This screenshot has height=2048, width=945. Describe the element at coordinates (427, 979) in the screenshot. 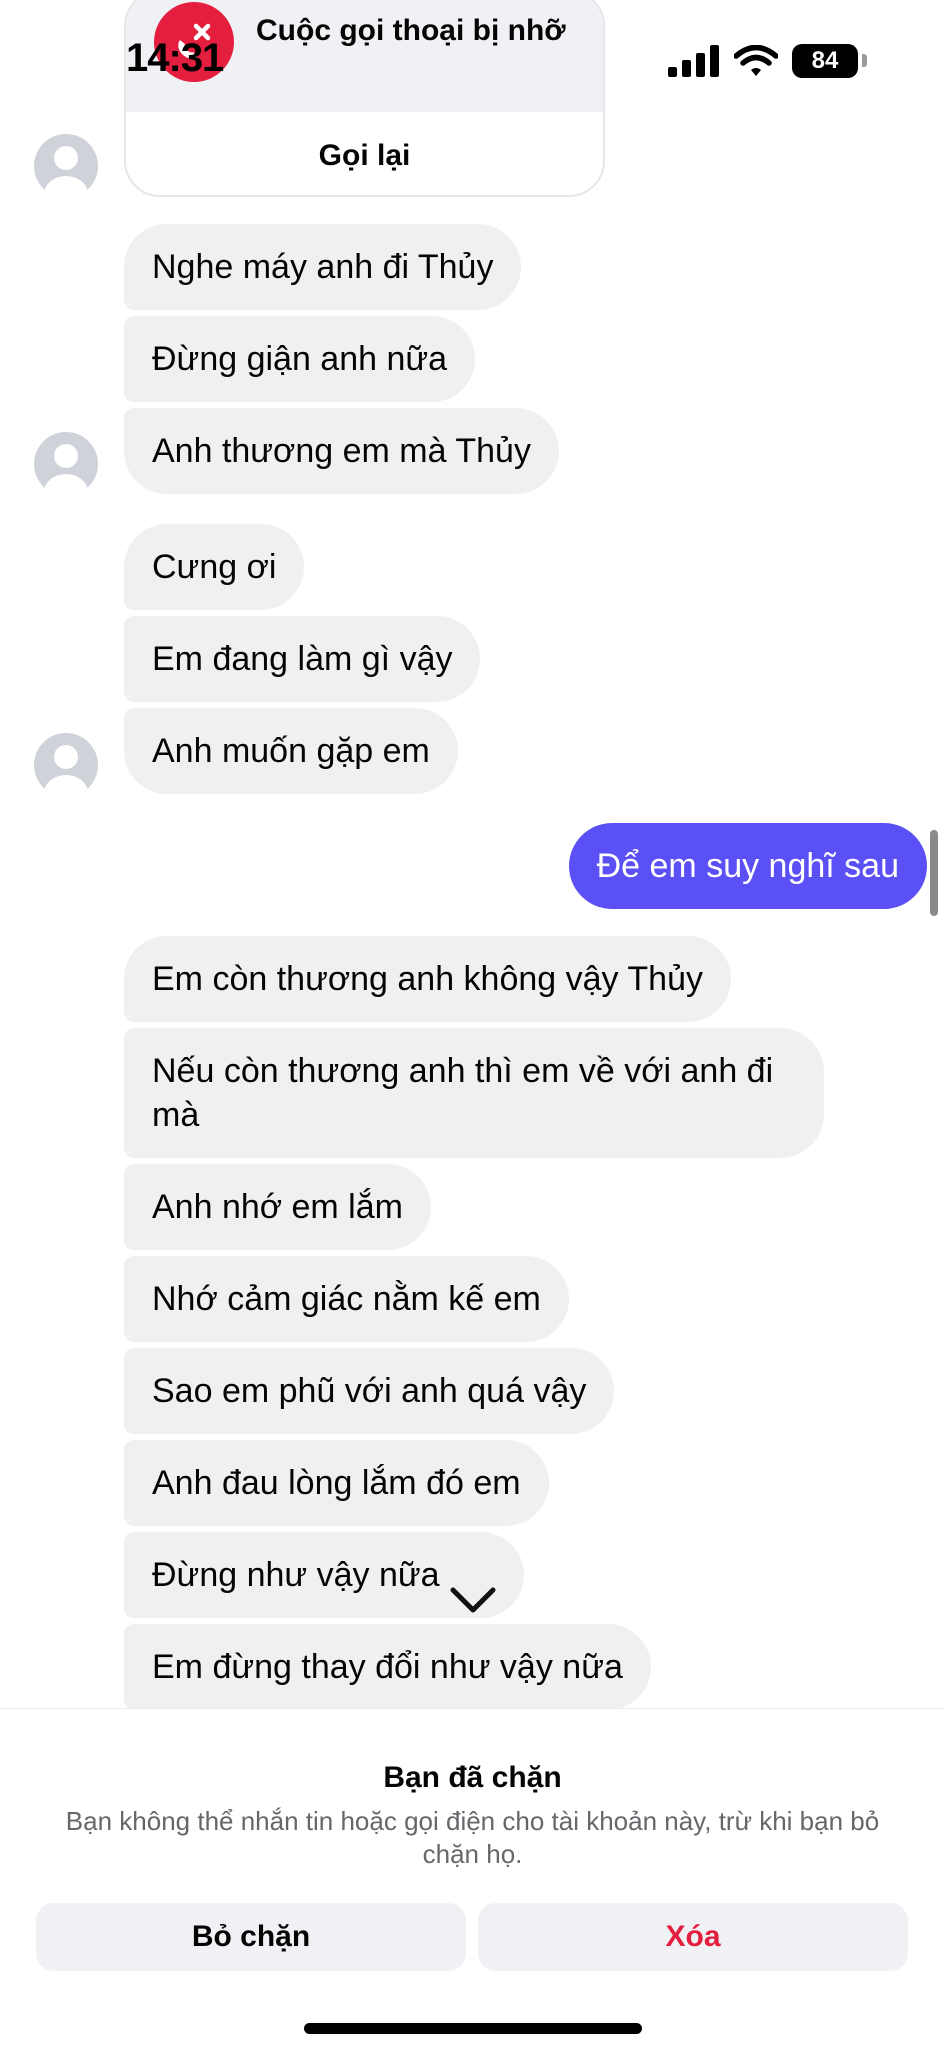

I see `message-incoming: Em còn thương anh không vậy Thủy` at that location.